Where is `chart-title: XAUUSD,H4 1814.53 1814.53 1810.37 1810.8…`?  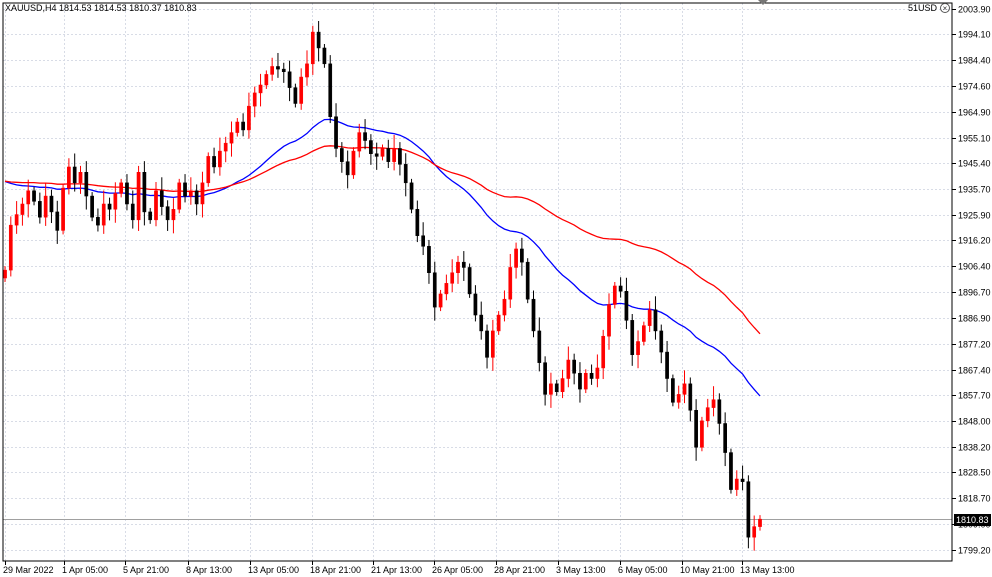
chart-title: XAUUSD,H4 1814.53 1814.53 1810.37 1810.8… is located at coordinates (101, 8).